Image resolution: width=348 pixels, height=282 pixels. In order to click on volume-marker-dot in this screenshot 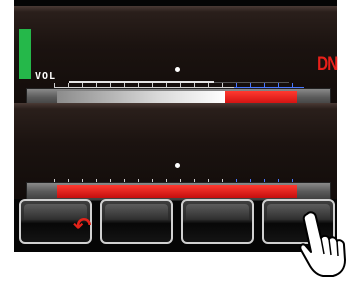, I will do `click(177, 69)`.